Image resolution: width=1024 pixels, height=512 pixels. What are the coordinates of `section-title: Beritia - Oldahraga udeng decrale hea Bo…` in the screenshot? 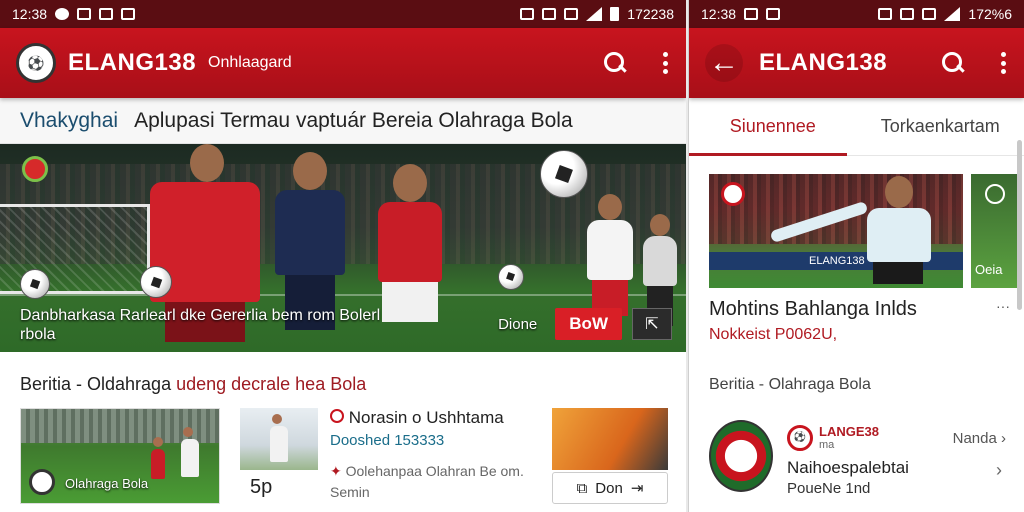 It's located at (343, 373).